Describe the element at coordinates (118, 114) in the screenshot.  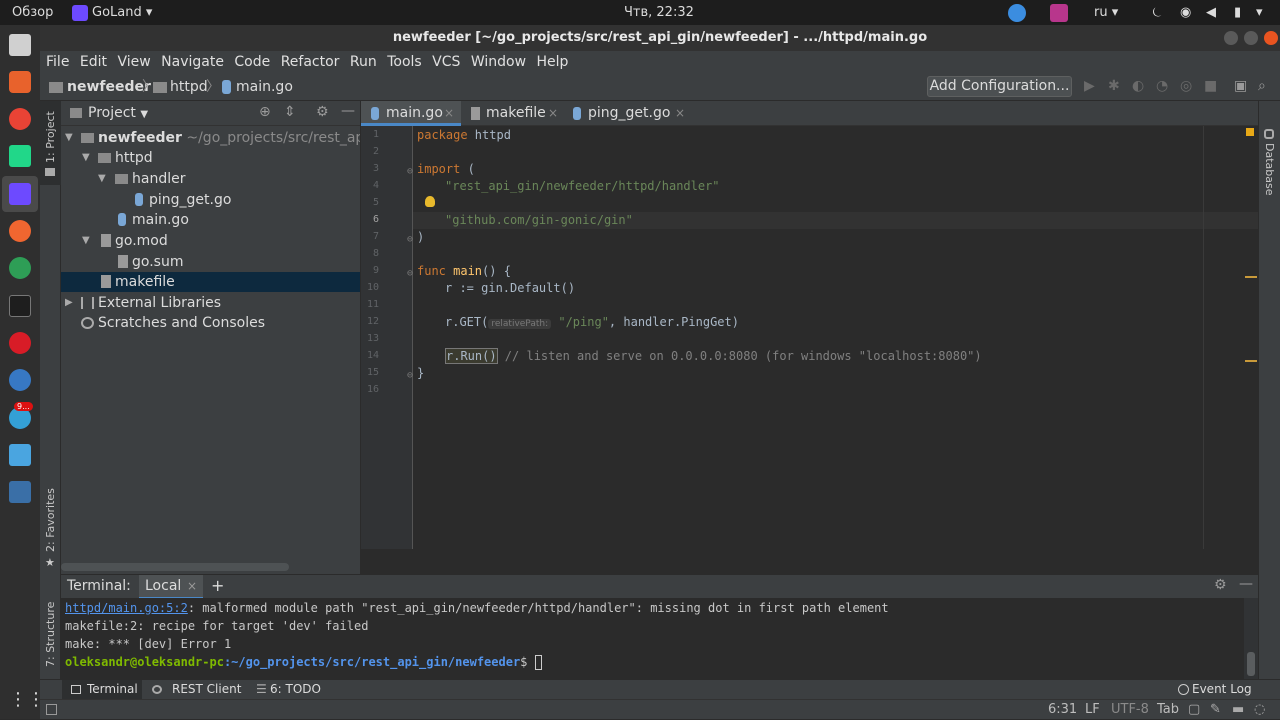
I see `project-view-selector: Project ▼` at that location.